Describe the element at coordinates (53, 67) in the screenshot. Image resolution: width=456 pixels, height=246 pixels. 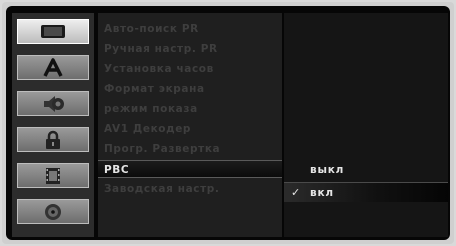
I see `language-icon` at that location.